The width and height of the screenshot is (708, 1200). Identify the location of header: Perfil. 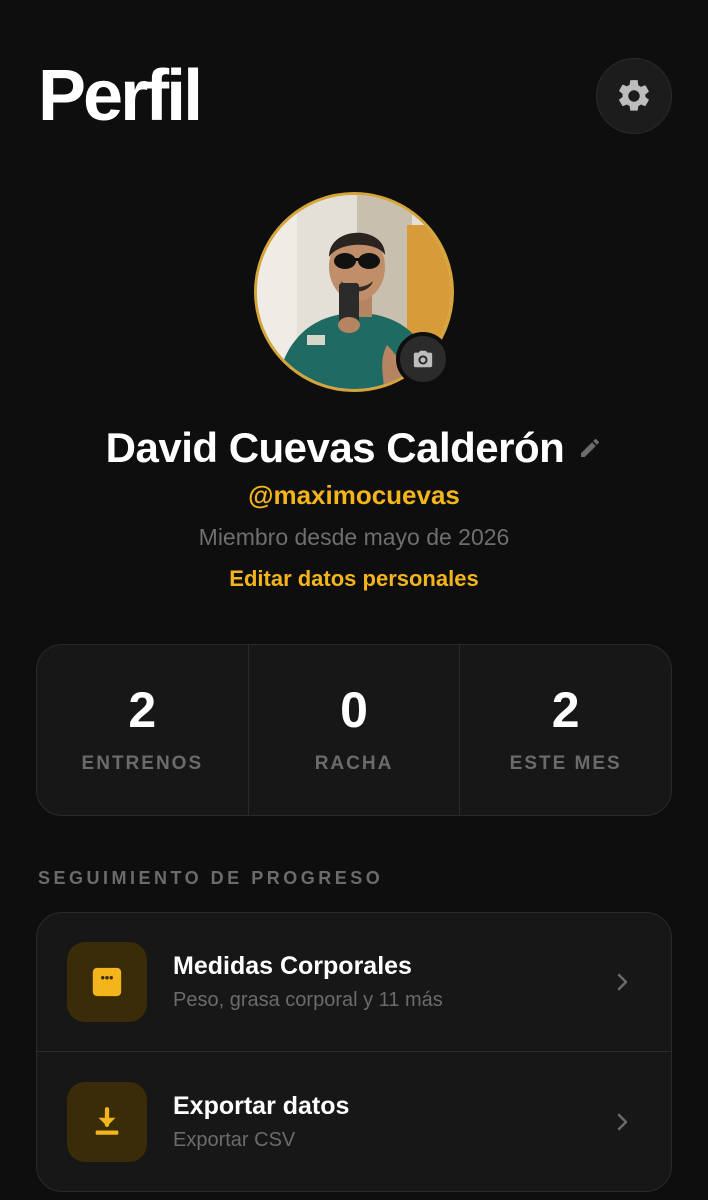
(355, 96).